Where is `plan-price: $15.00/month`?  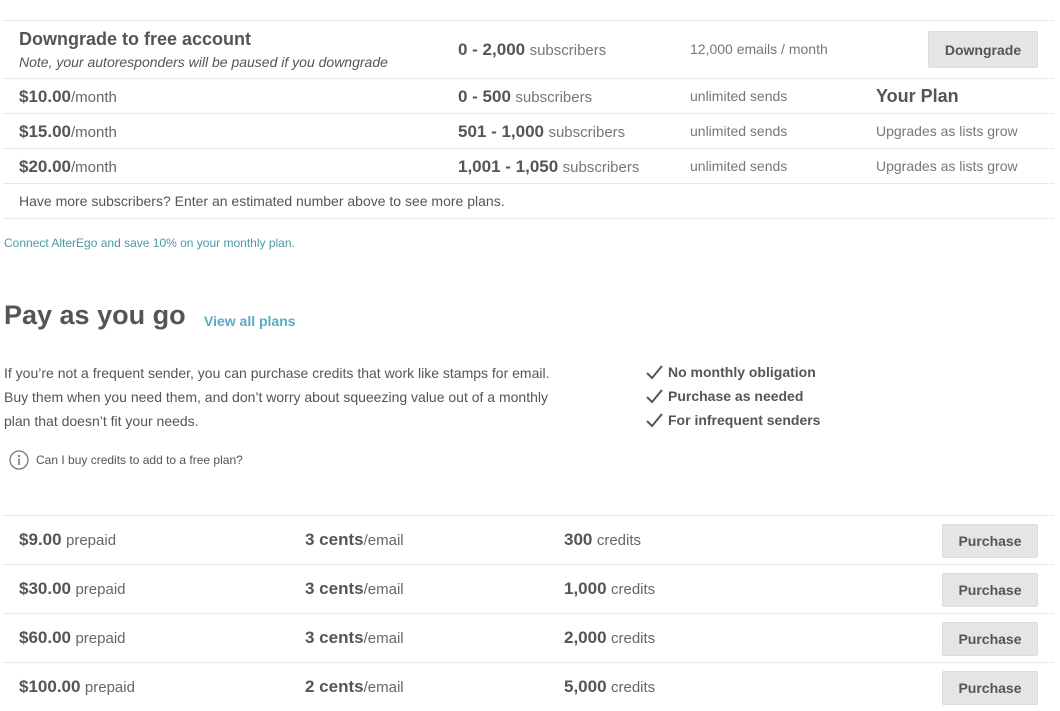 plan-price: $15.00/month is located at coordinates (68, 131).